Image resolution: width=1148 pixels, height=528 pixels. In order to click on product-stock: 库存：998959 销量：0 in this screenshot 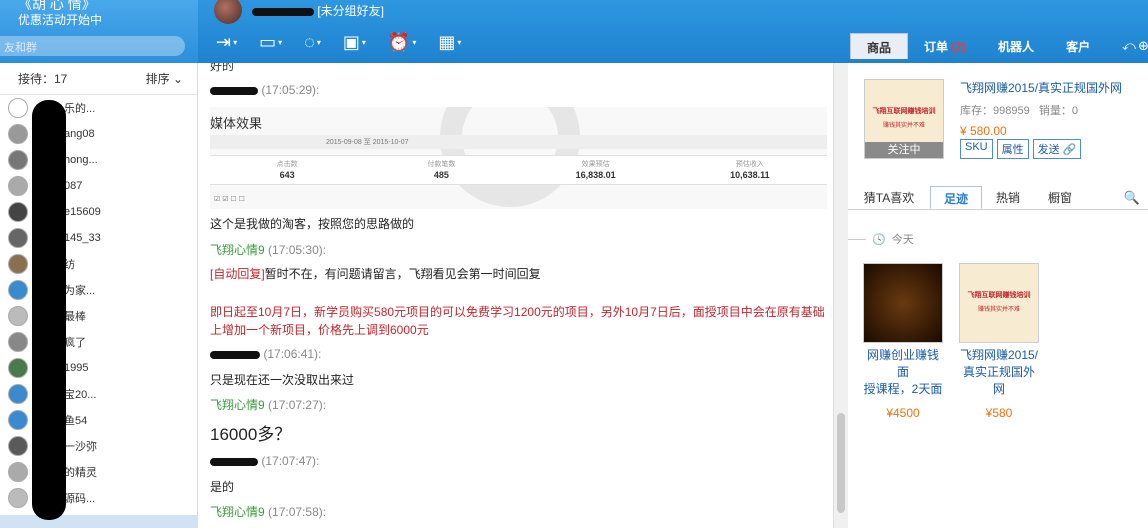, I will do `click(1019, 111)`.